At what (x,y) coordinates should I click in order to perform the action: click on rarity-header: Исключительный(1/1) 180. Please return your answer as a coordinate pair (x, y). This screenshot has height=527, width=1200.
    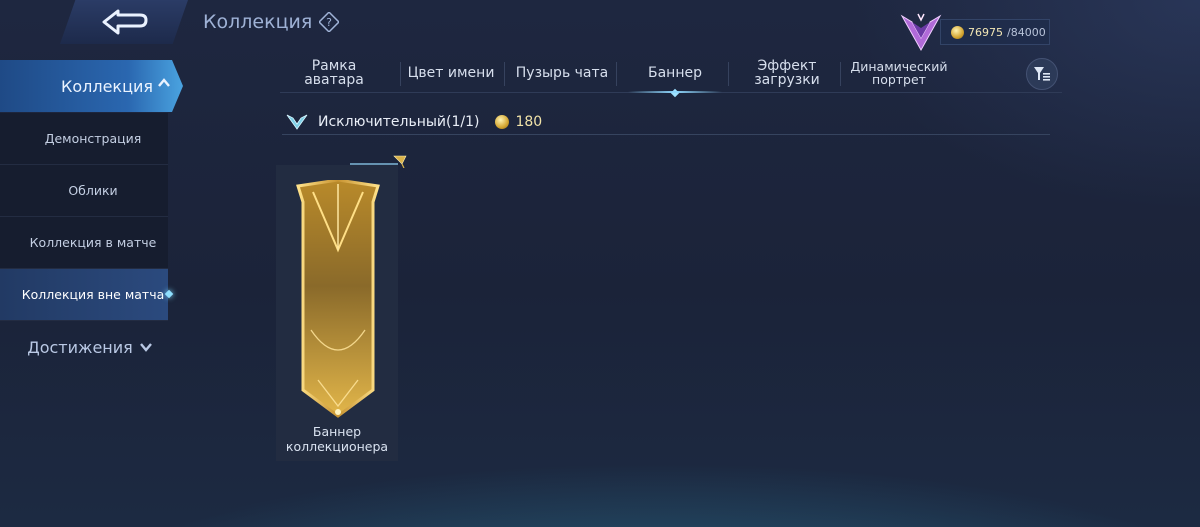
    Looking at the image, I should click on (666, 122).